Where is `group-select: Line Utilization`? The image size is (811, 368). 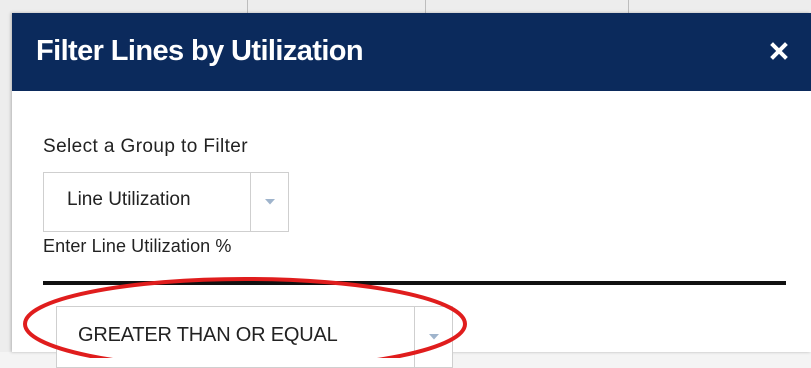 group-select: Line Utilization is located at coordinates (166, 202).